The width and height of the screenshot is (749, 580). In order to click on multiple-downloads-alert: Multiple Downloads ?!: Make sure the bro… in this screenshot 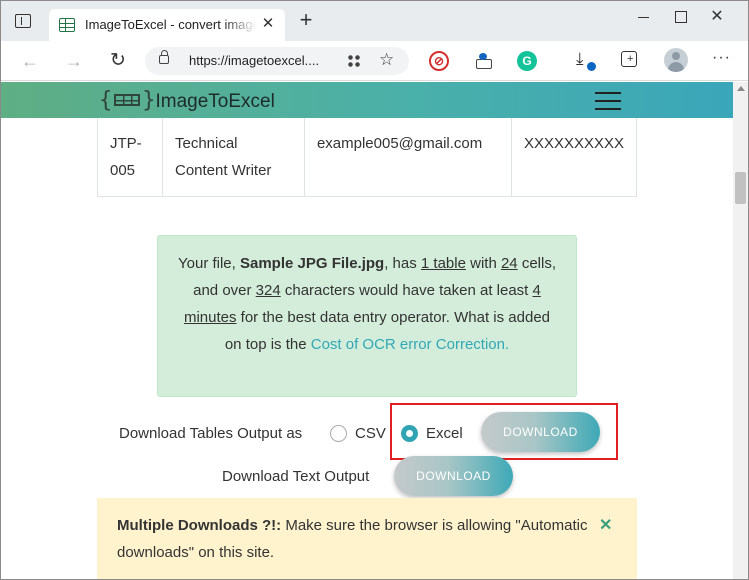, I will do `click(367, 538)`.